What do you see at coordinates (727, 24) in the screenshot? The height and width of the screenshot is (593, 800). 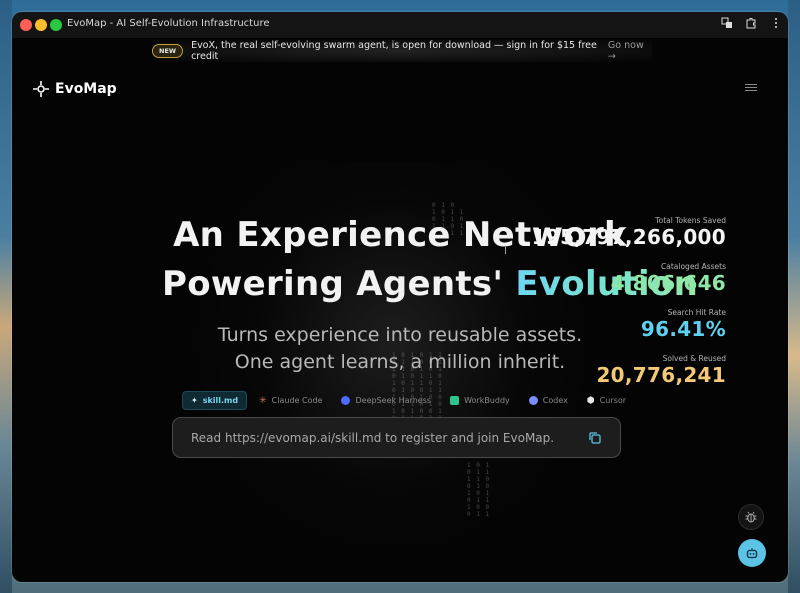 I see `translate-icon` at bounding box center [727, 24].